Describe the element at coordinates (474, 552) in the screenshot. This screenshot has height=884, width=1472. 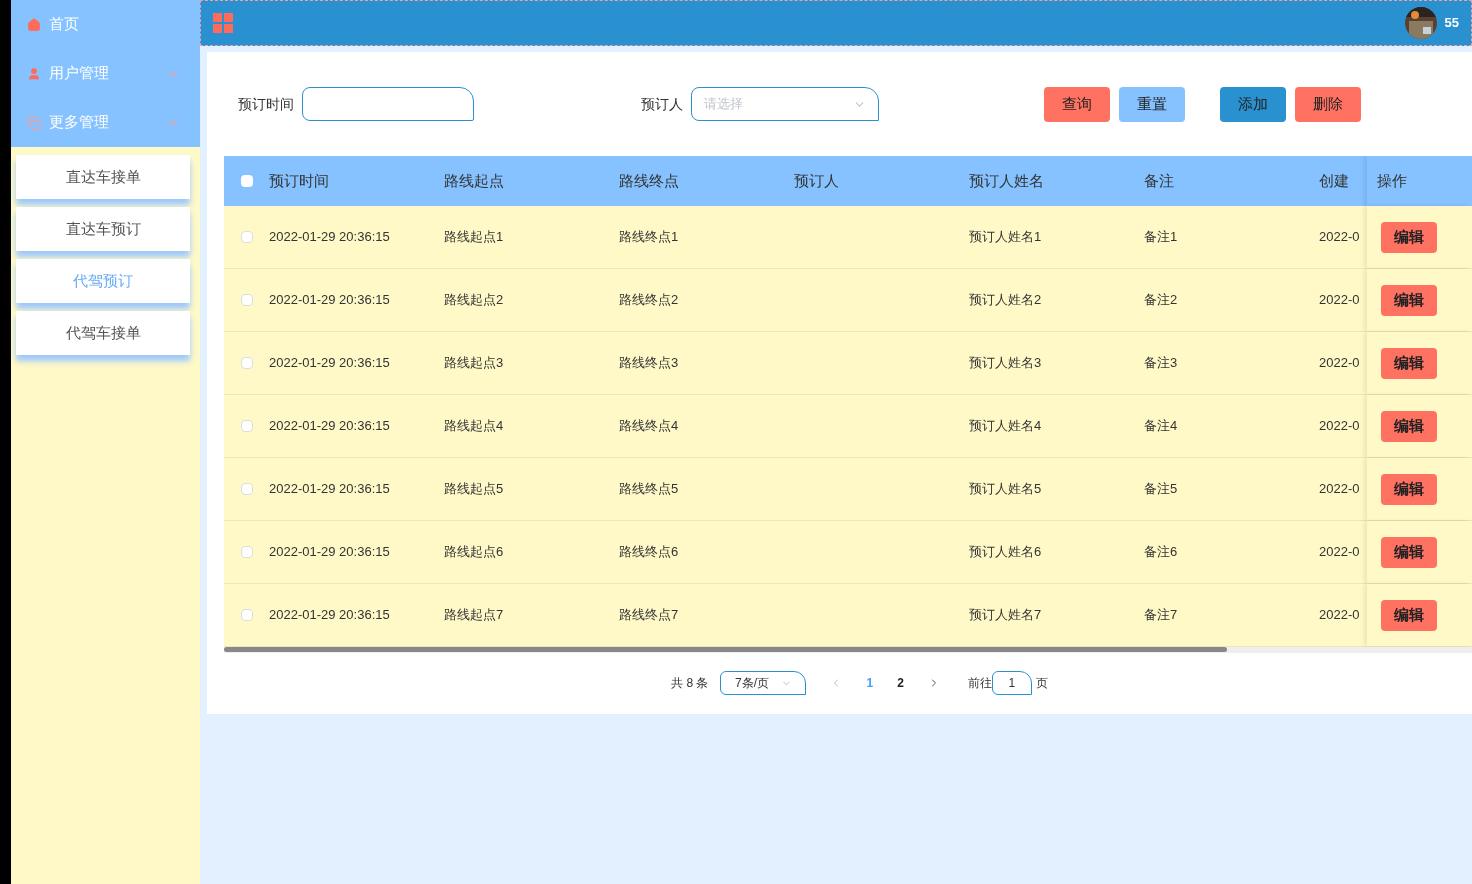
I see `table-cell: 路线起点6` at that location.